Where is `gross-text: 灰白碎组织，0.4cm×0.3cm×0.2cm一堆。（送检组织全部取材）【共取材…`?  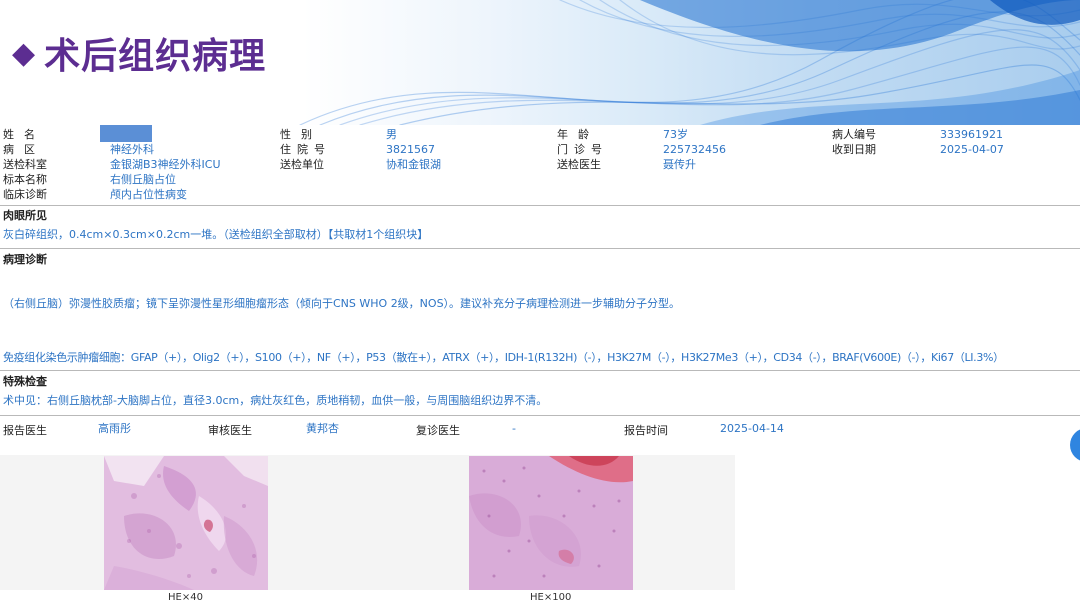
gross-text: 灰白碎组织，0.4cm×0.3cm×0.2cm一堆。（送检组织全部取材）【共取材… is located at coordinates (216, 234).